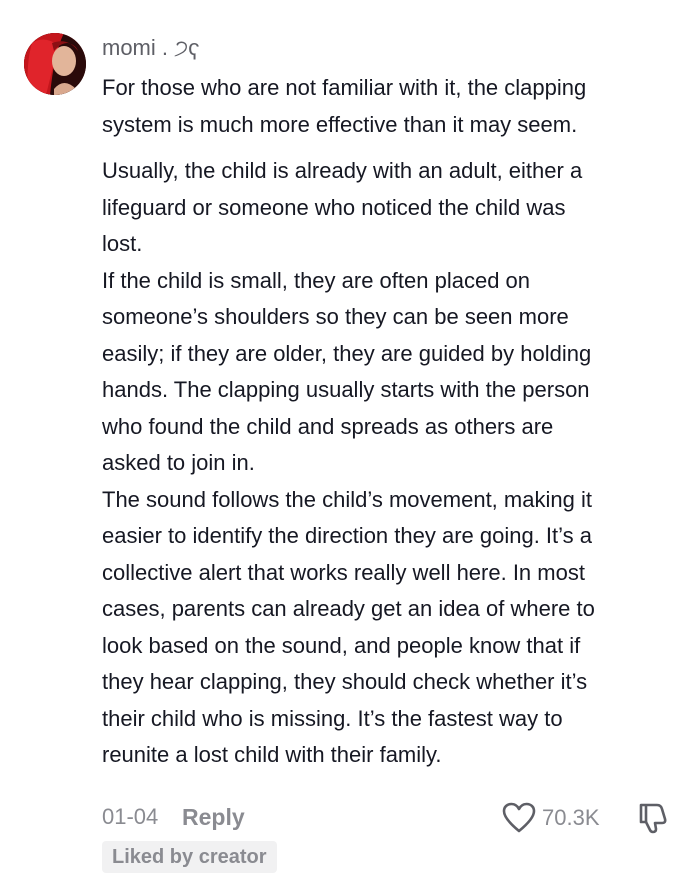 The height and width of the screenshot is (887, 700). I want to click on comment-actions: 01-04 Reply 70.3K, so click(392, 818).